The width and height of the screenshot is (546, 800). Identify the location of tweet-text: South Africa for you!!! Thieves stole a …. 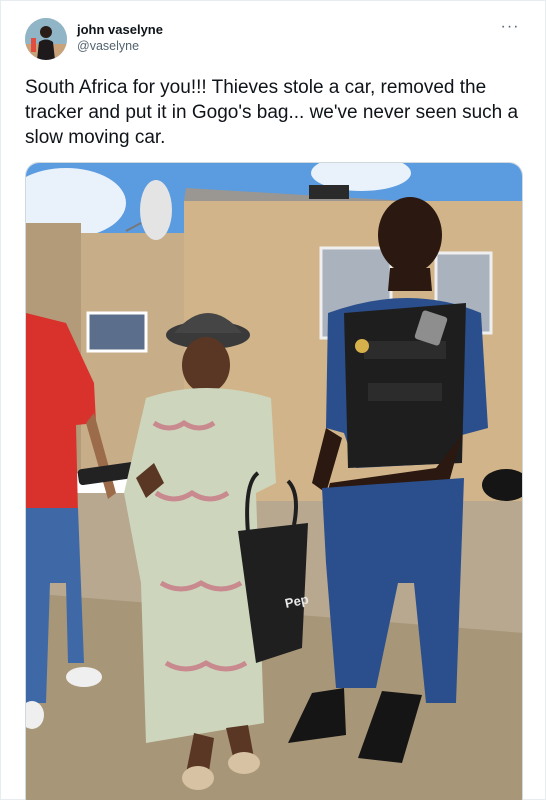
(272, 112).